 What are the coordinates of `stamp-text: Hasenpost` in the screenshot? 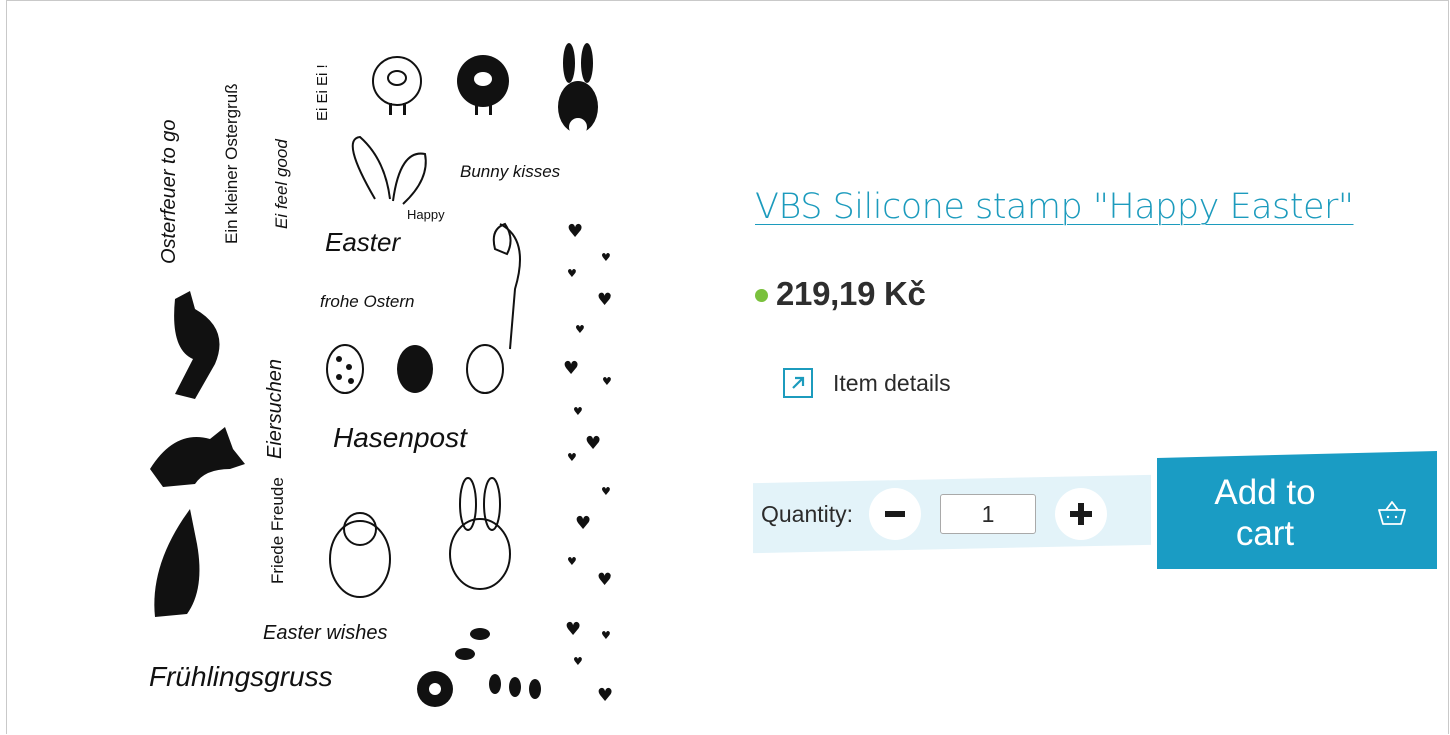 It's located at (400, 437).